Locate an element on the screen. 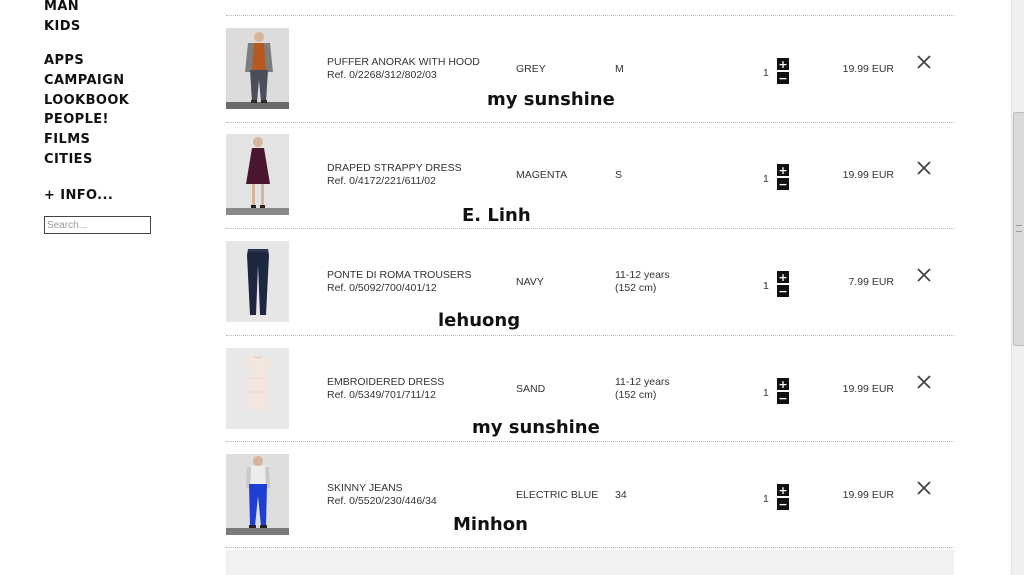 This screenshot has width=1024, height=575. item-name: PUFFER ANORAK WITH HOOD is located at coordinates (403, 62).